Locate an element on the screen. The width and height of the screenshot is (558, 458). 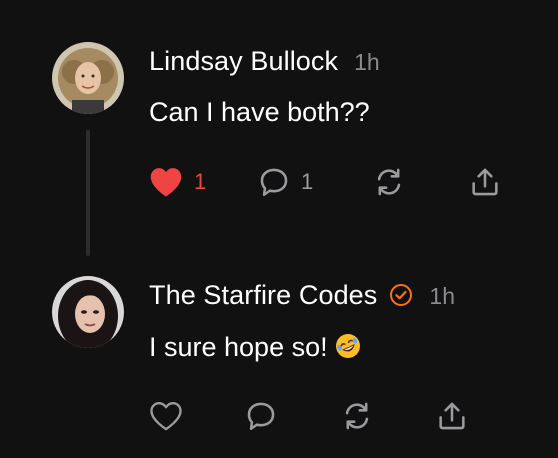
post-text-line: I sure hope so! is located at coordinates (255, 347).